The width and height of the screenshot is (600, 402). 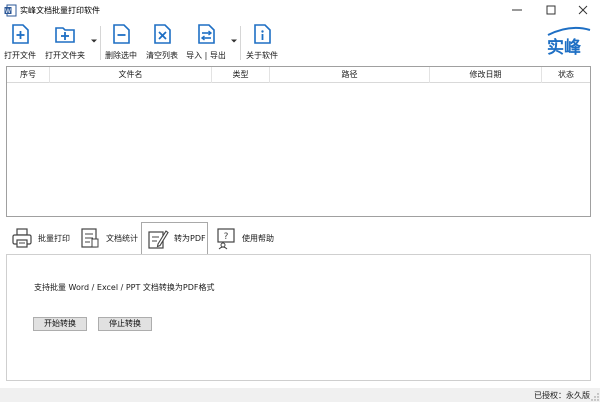 I want to click on column-header-filename: 文件名, so click(x=131, y=75).